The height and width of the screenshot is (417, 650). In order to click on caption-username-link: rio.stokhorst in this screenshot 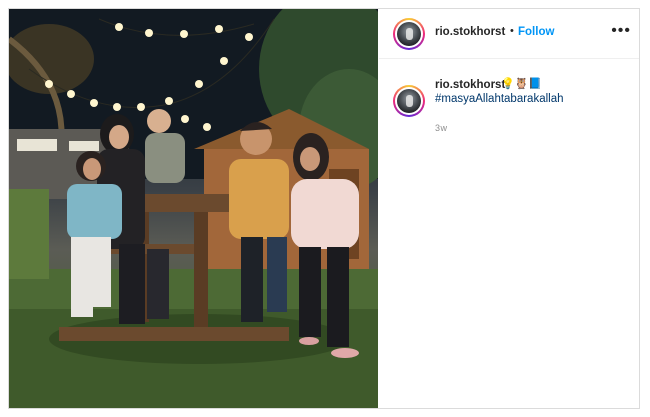, I will do `click(470, 85)`.